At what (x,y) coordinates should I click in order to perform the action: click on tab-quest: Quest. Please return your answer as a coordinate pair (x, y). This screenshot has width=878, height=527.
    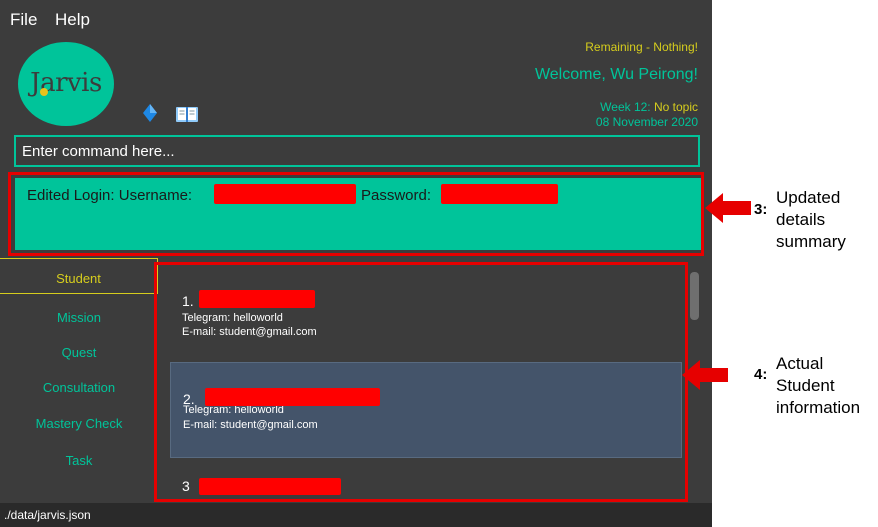
    Looking at the image, I should click on (79, 352).